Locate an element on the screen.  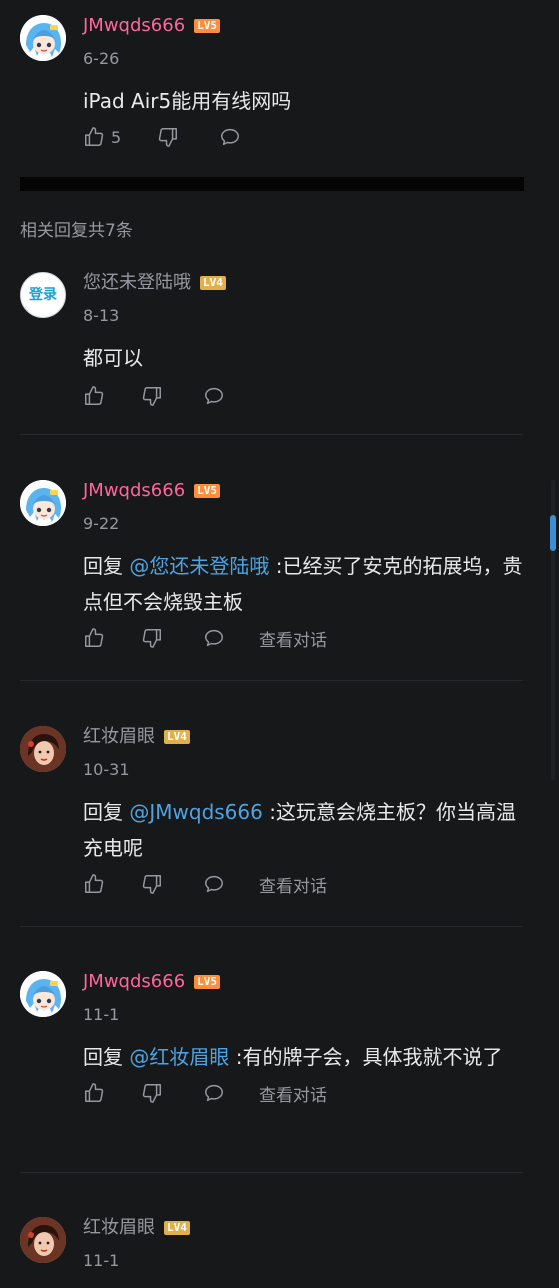
avatar: 登录 is located at coordinates (43, 295).